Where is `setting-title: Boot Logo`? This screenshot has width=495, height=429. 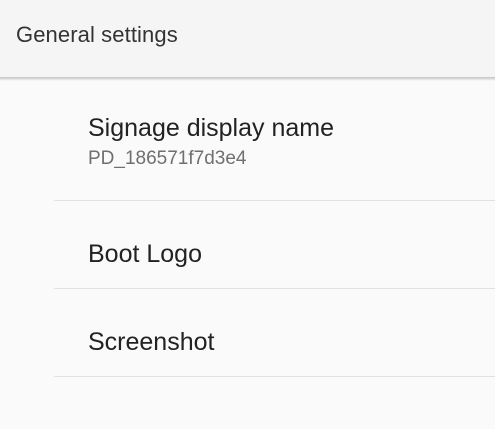
setting-title: Boot Logo is located at coordinates (145, 254).